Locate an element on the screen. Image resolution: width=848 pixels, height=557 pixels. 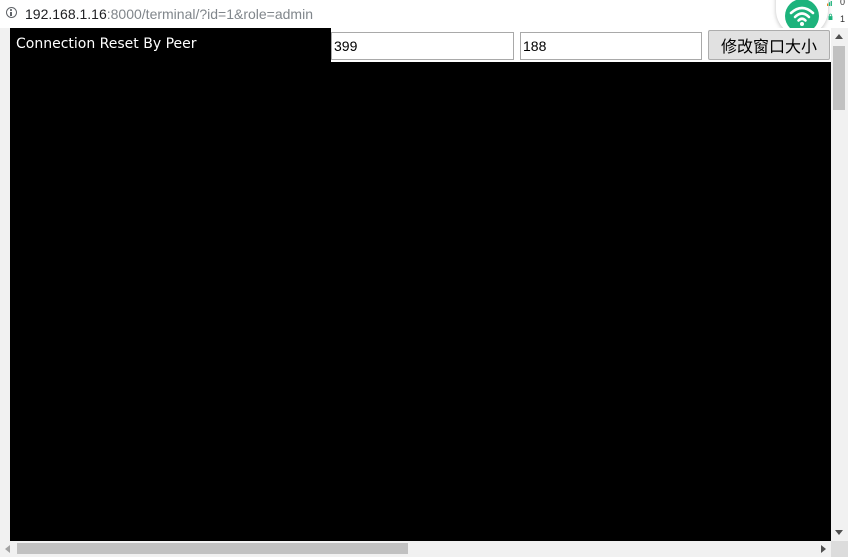
scrollbar-corner is located at coordinates (839, 549).